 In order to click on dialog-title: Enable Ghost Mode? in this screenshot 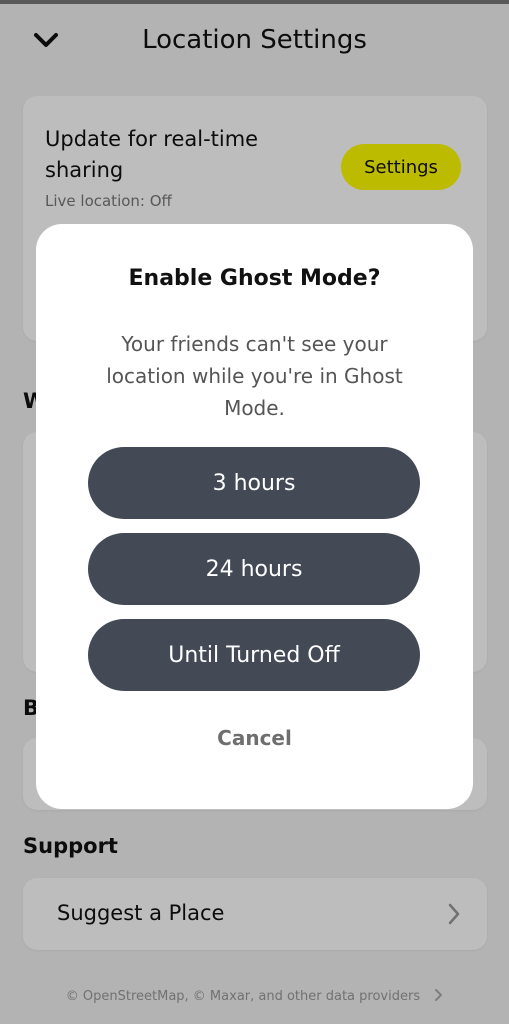, I will do `click(254, 278)`.